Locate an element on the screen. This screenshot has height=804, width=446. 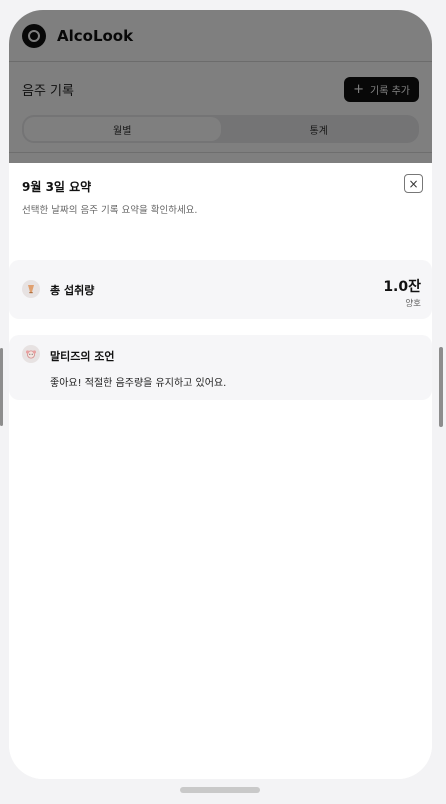
close-button: × is located at coordinates (413, 183).